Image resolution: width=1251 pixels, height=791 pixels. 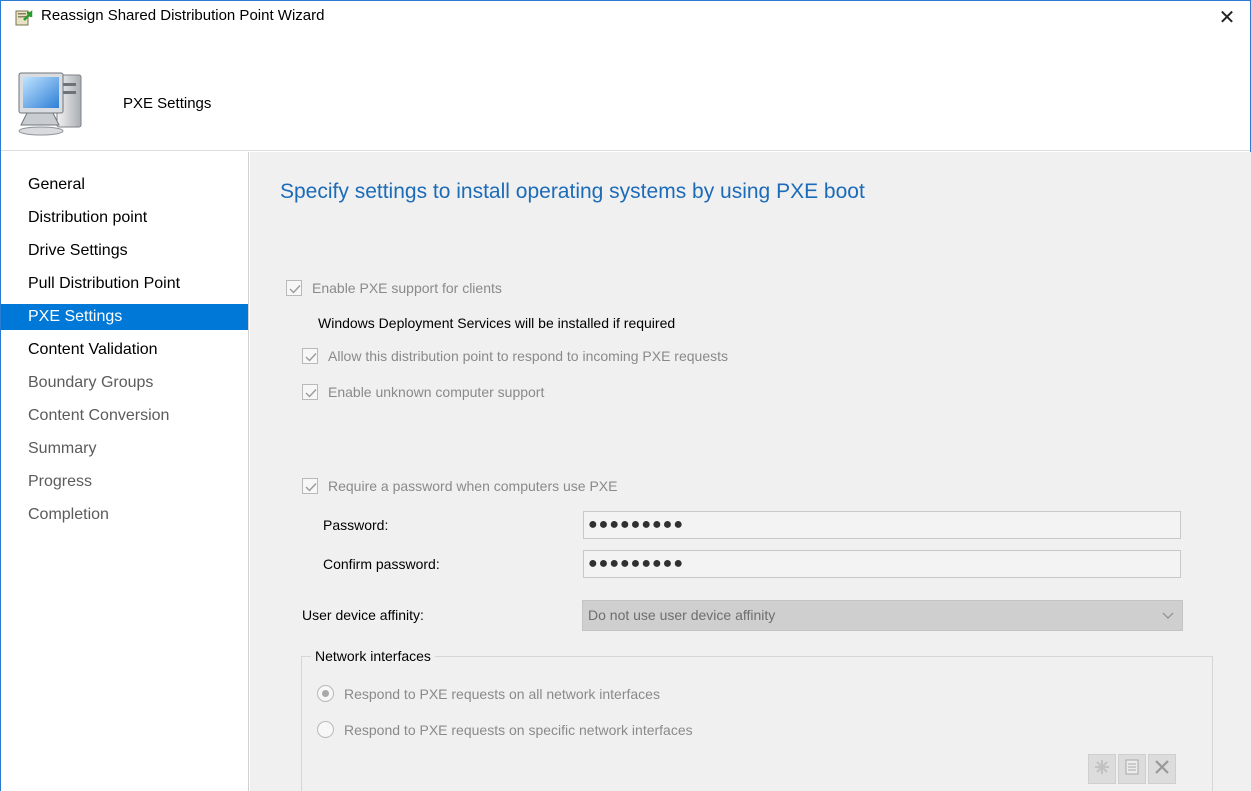 I want to click on nav-item-pull-distribution-point: Pull Distribution Point, so click(x=124, y=284).